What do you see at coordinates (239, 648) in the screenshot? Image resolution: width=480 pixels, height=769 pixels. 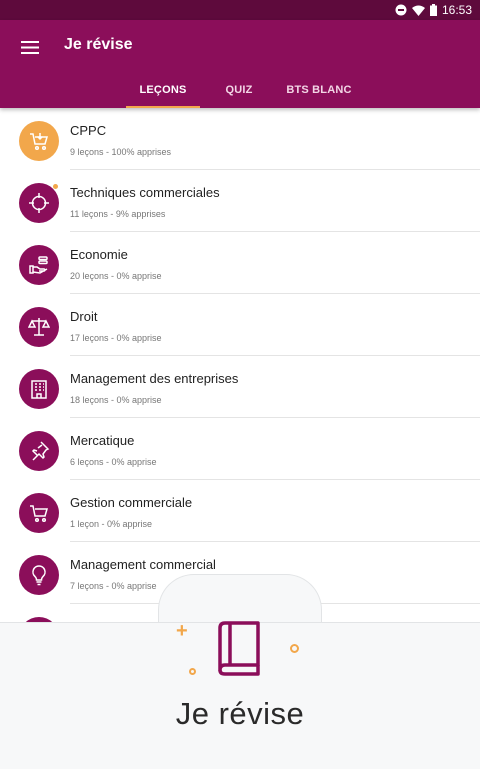 I see `book-icon` at bounding box center [239, 648].